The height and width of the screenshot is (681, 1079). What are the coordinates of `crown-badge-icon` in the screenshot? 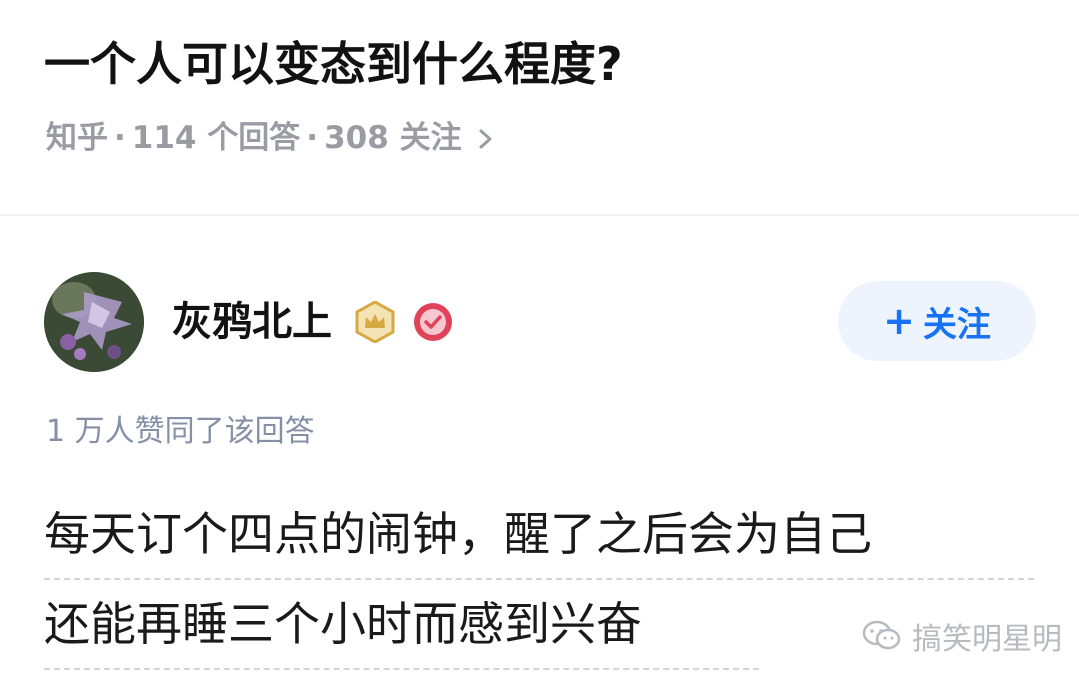 It's located at (375, 322).